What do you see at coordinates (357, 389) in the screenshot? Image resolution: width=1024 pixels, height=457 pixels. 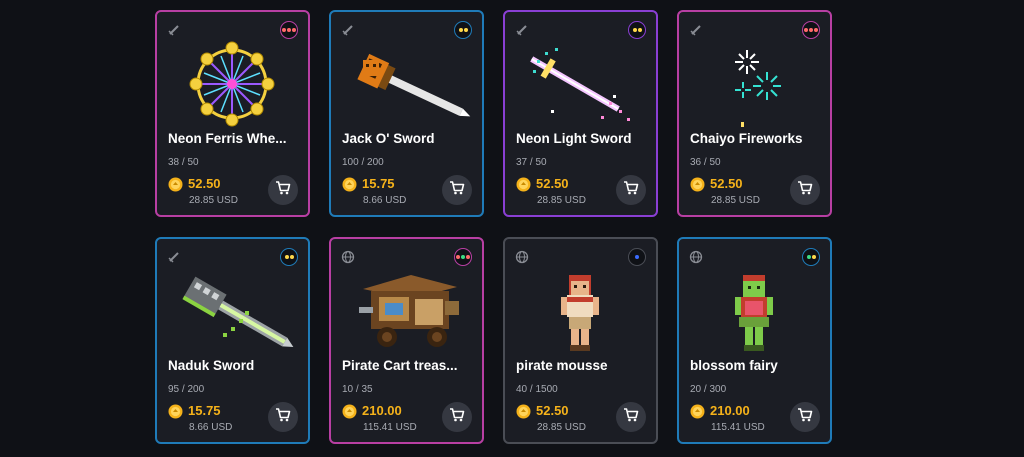 I see `item-supply: 10 / 35` at bounding box center [357, 389].